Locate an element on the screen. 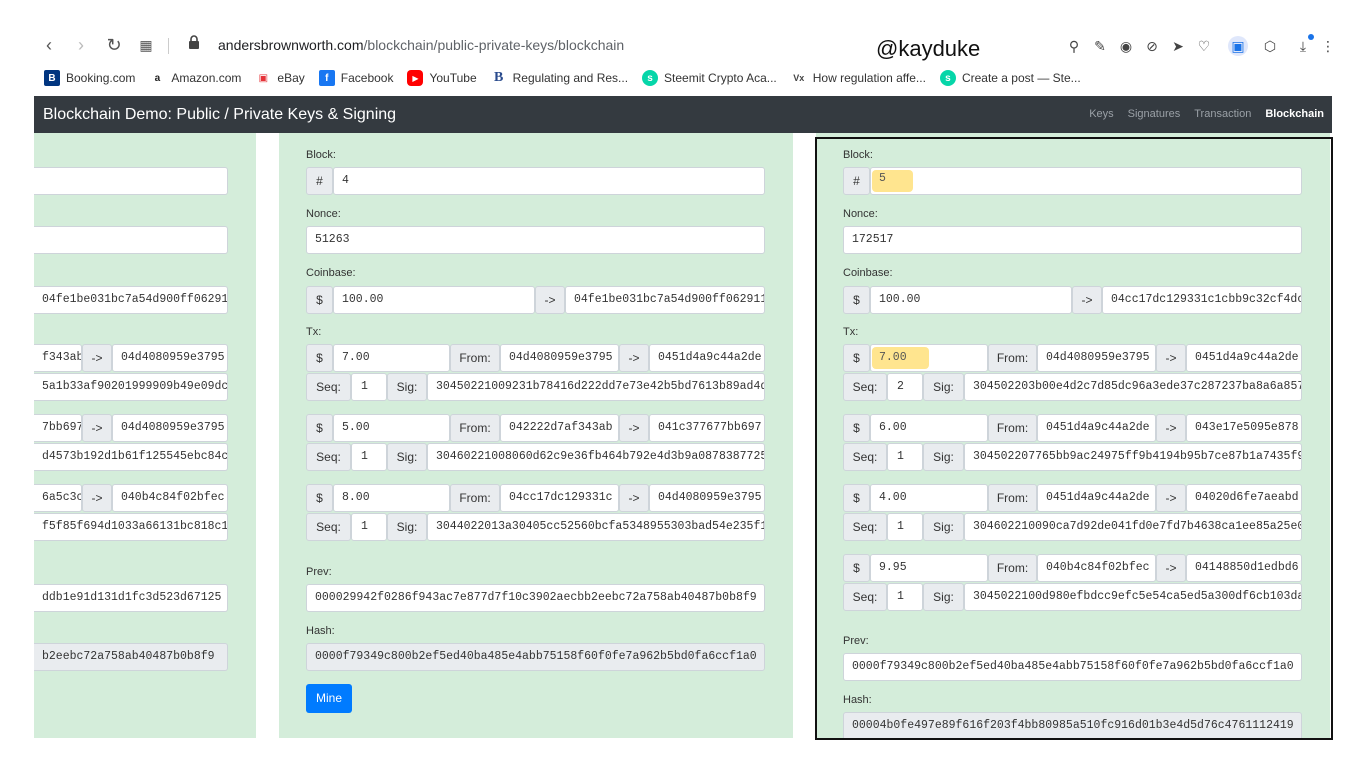 This screenshot has width=1366, height=768. b-icon: B is located at coordinates (498, 78).